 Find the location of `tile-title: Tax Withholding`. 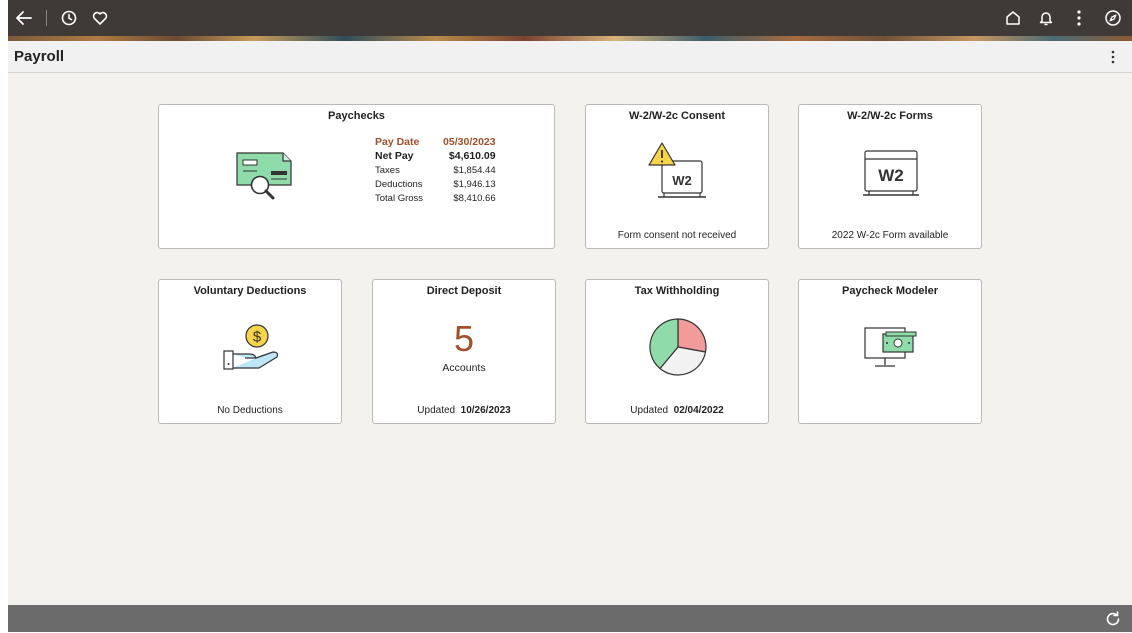

tile-title: Tax Withholding is located at coordinates (677, 291).